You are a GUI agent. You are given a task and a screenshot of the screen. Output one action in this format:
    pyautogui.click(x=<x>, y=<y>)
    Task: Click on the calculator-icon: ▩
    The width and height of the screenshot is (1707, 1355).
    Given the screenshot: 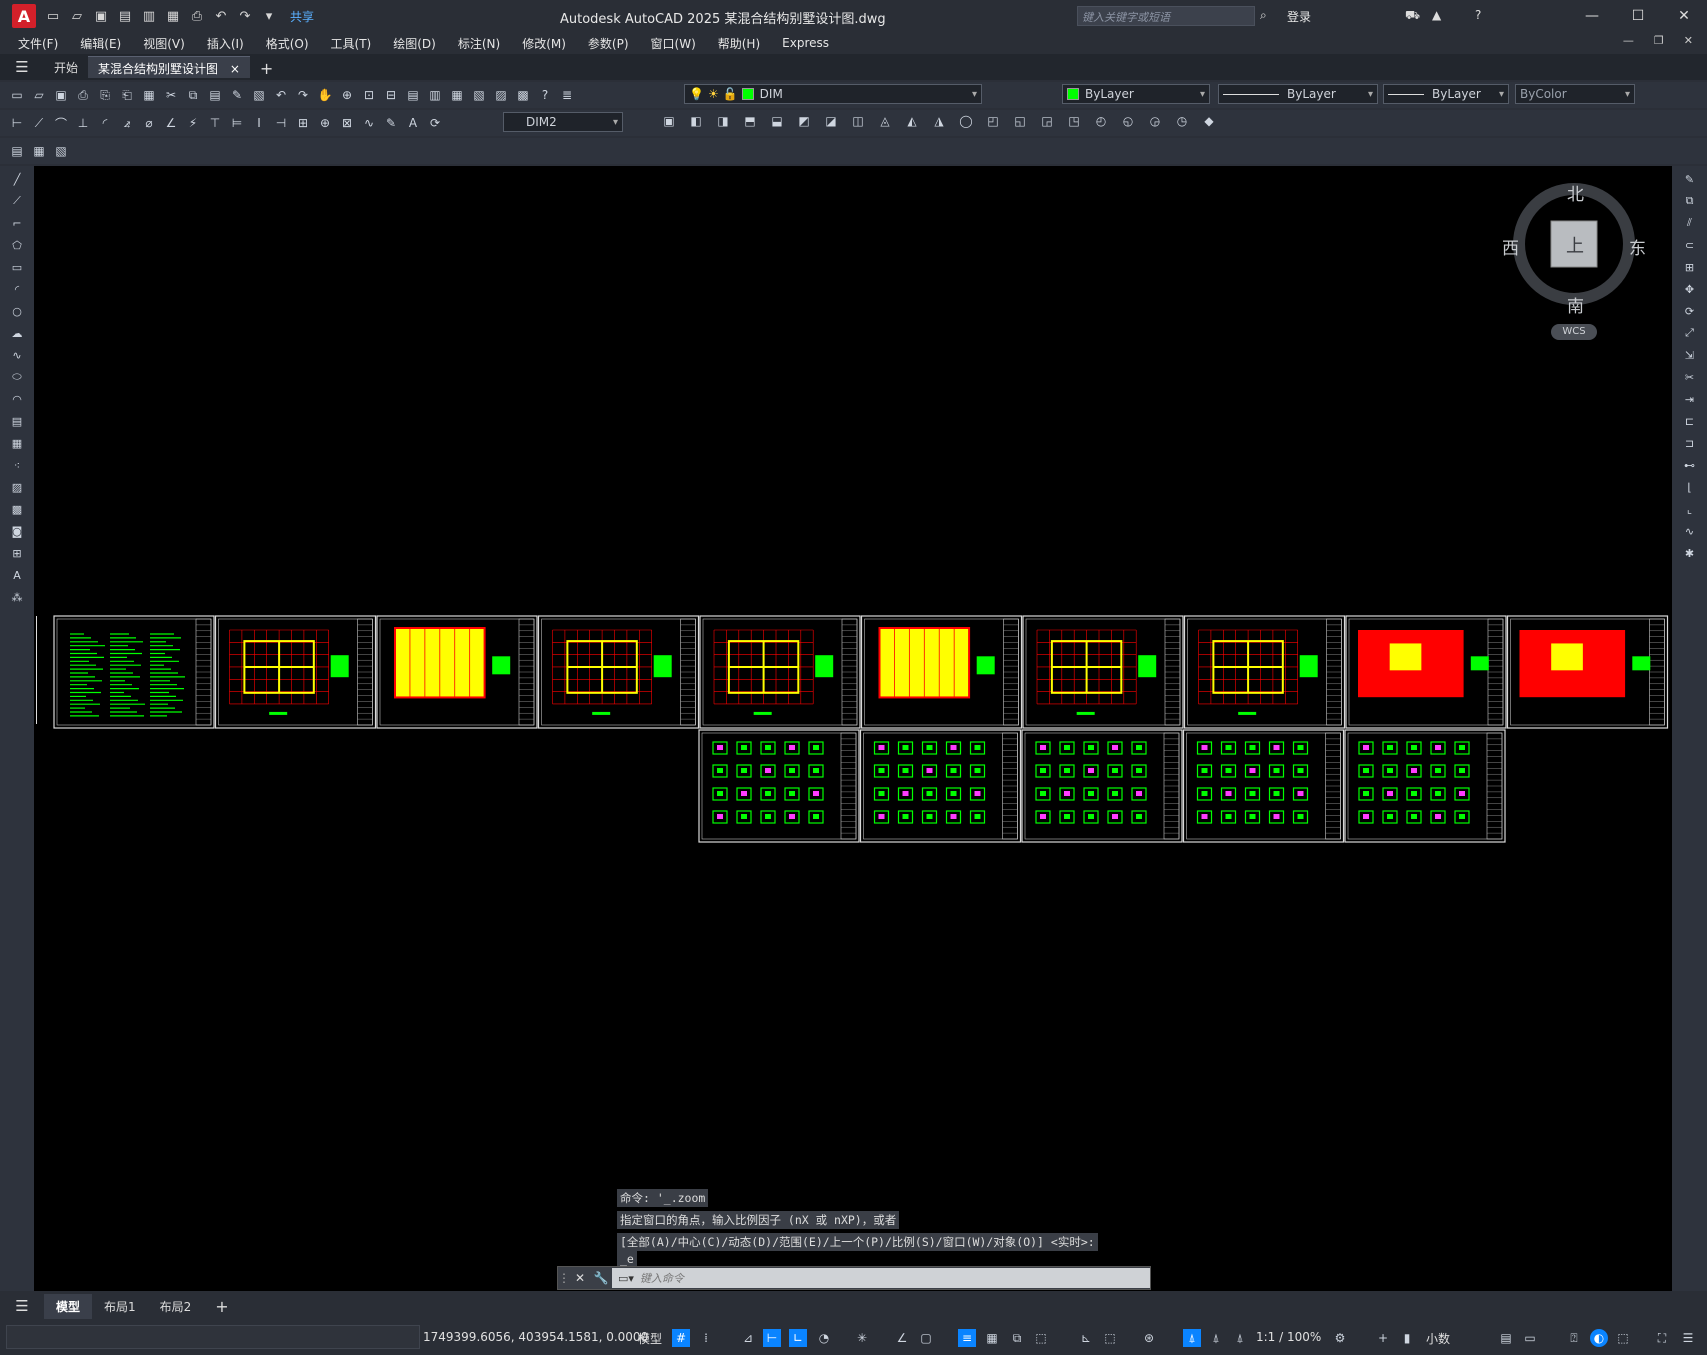 What is the action you would take?
    pyautogui.click(x=523, y=95)
    